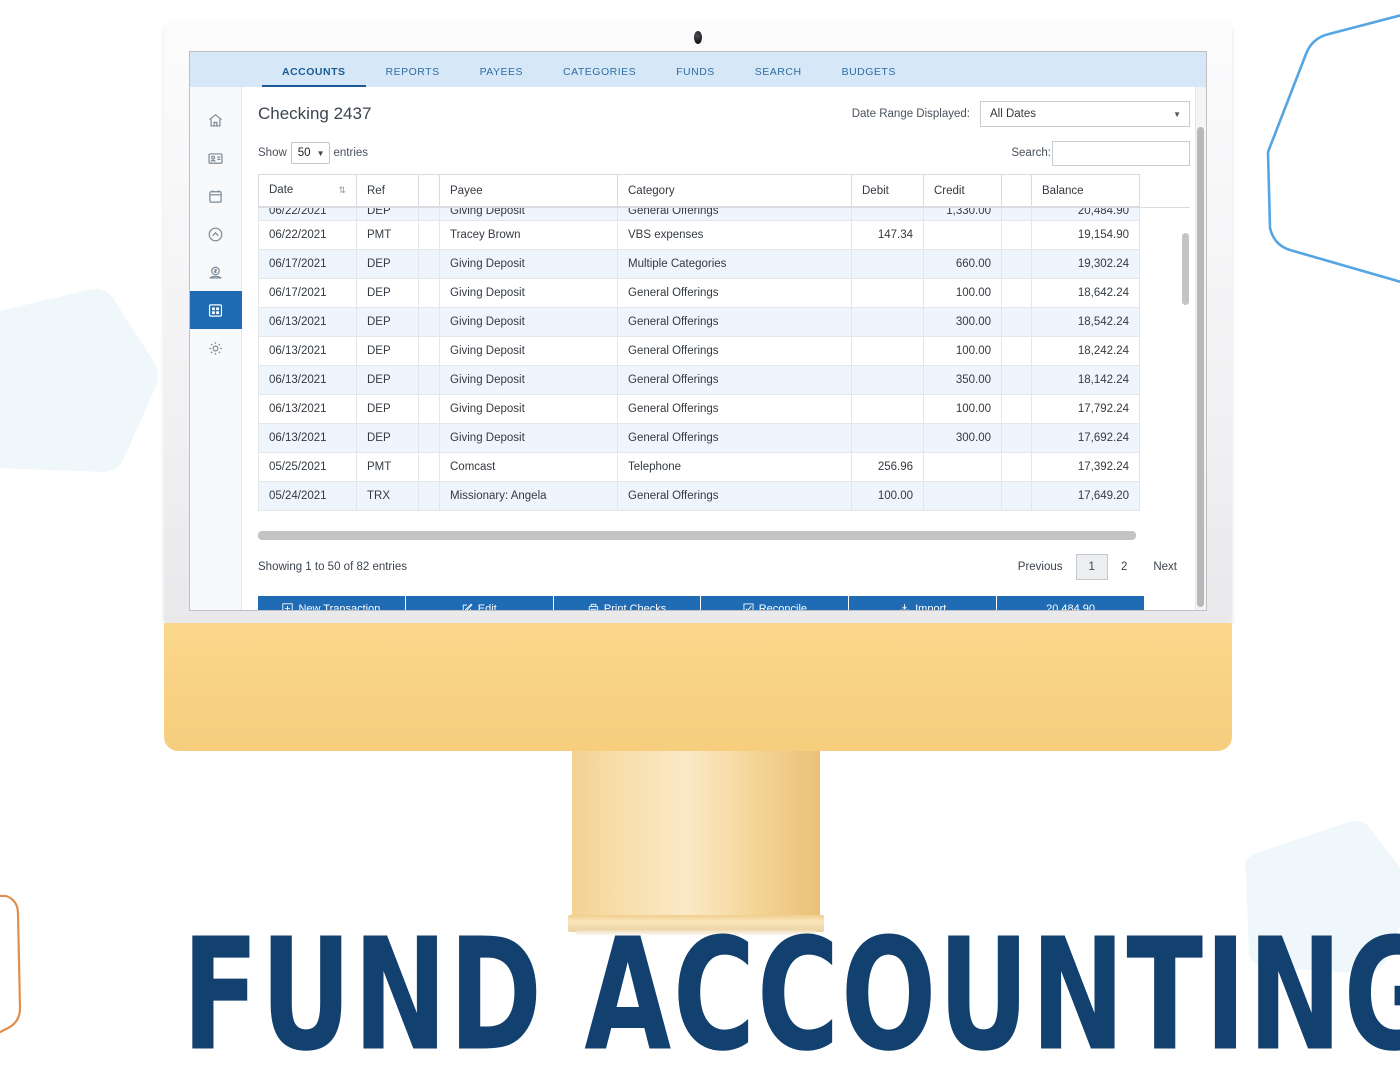 The image size is (1400, 1085). What do you see at coordinates (698, 687) in the screenshot?
I see `monitor-chin` at bounding box center [698, 687].